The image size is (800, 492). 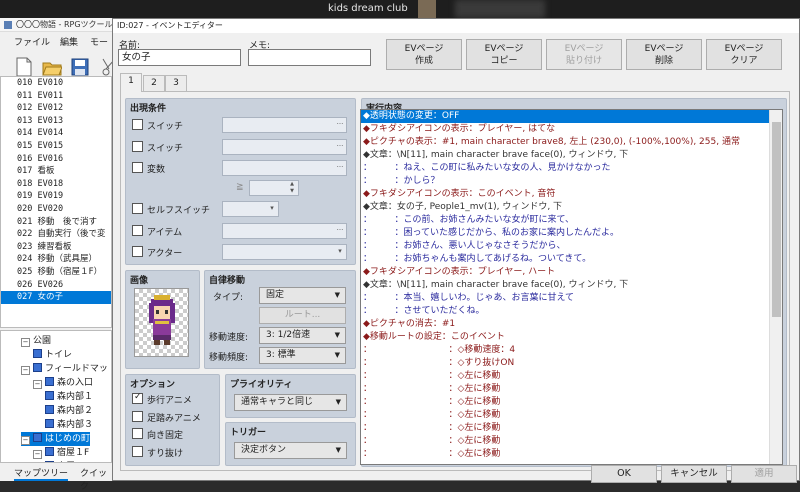 I want to click on switch1-checkbox, so click(x=137, y=124).